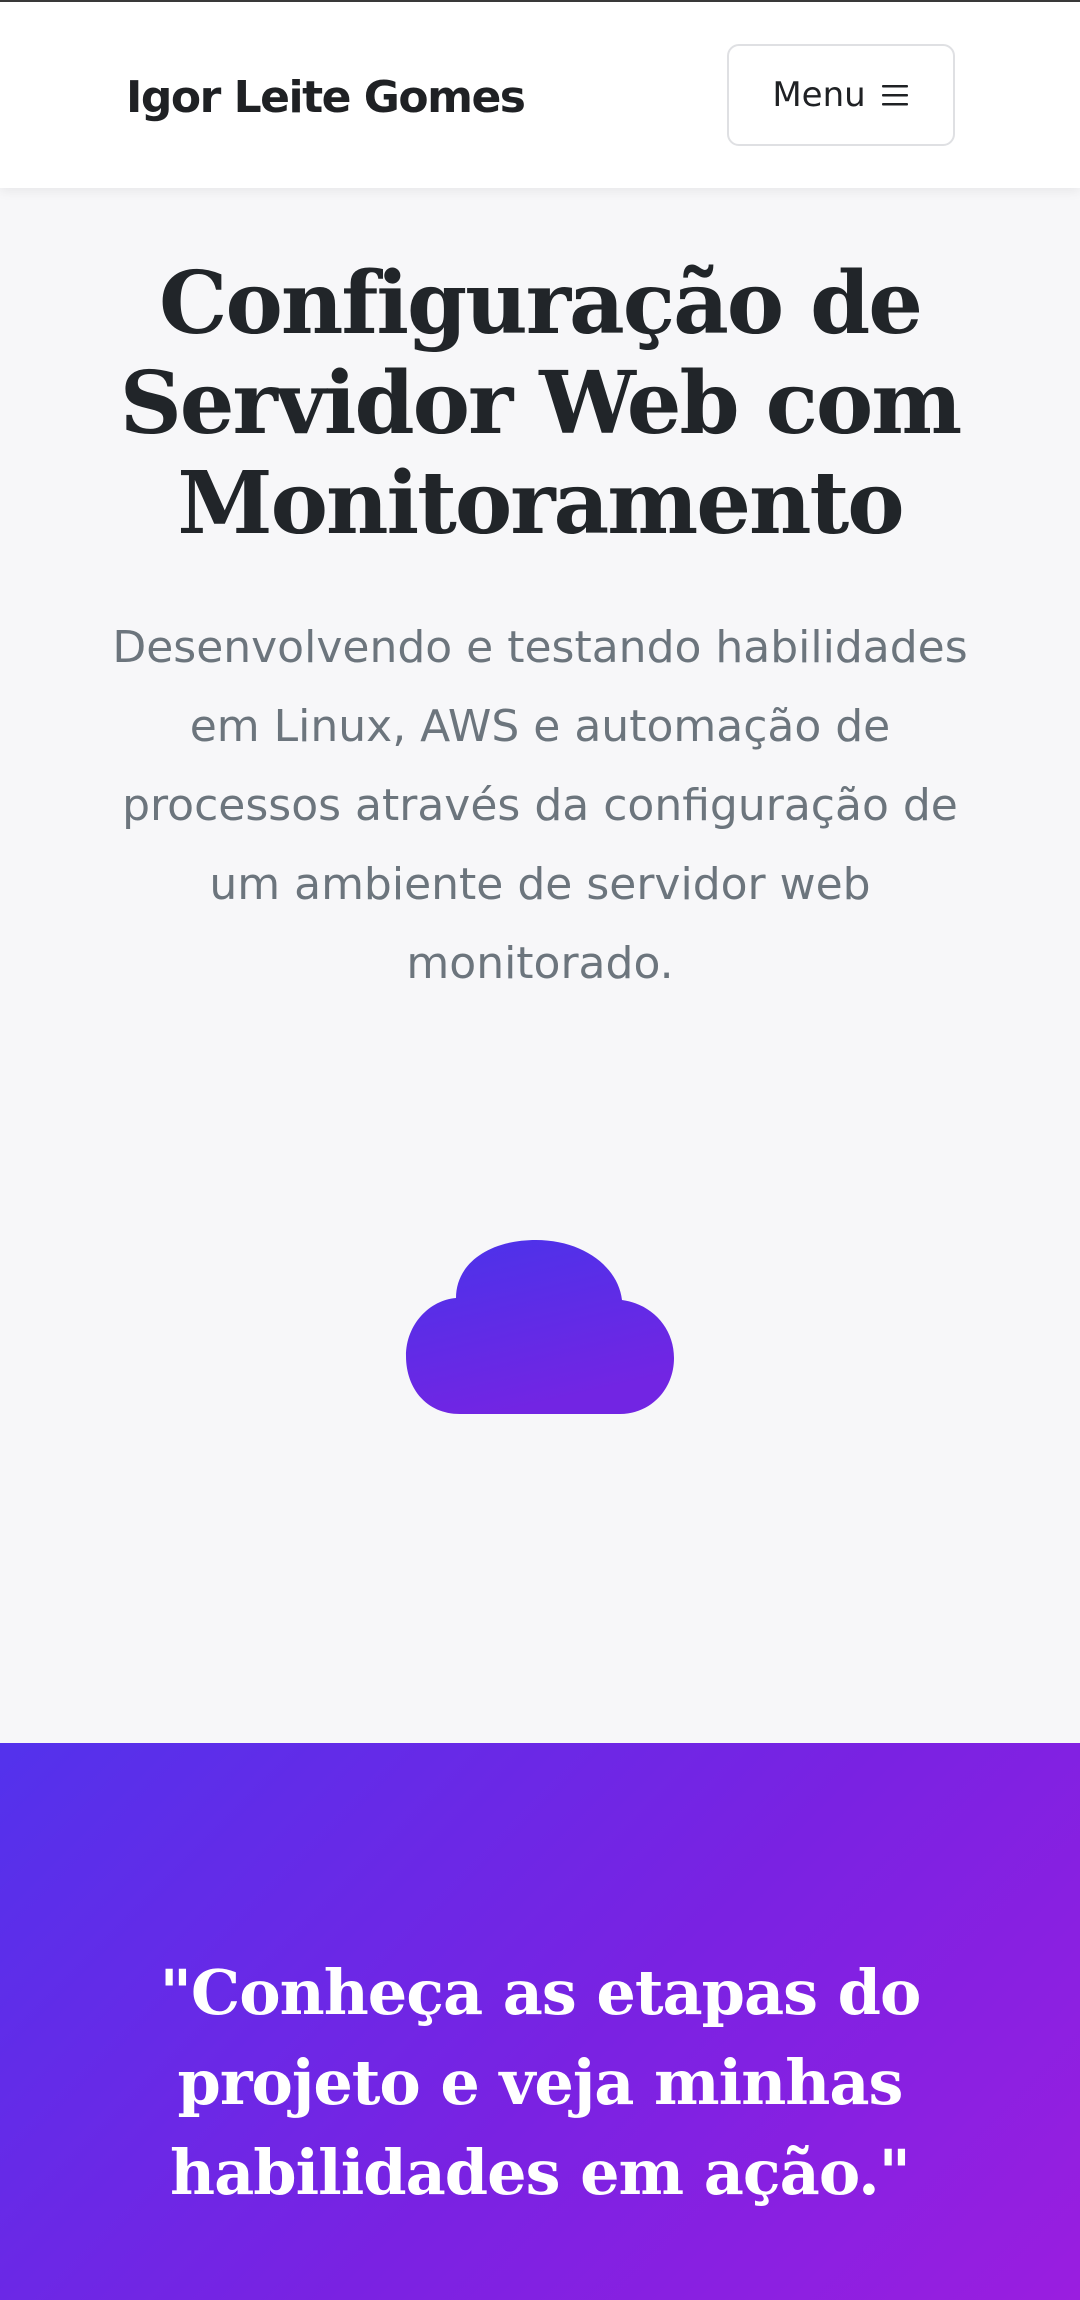 Image resolution: width=1080 pixels, height=2300 pixels. What do you see at coordinates (326, 98) in the screenshot?
I see `brand-link: Igor Leite Gomes` at bounding box center [326, 98].